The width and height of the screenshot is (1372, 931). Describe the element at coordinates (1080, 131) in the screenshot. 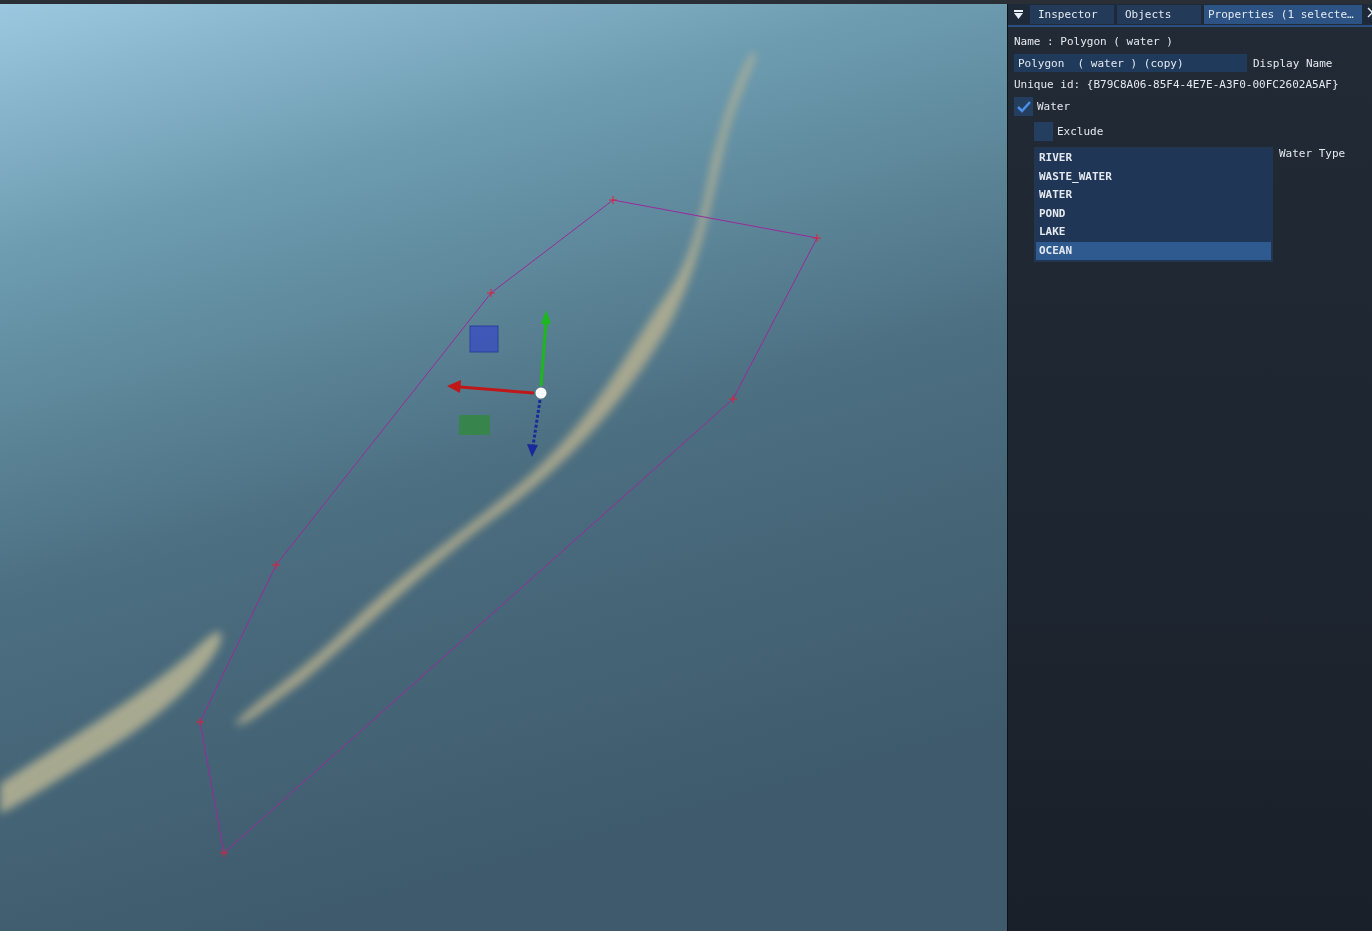

I see `checkbox-label: Exclude` at that location.